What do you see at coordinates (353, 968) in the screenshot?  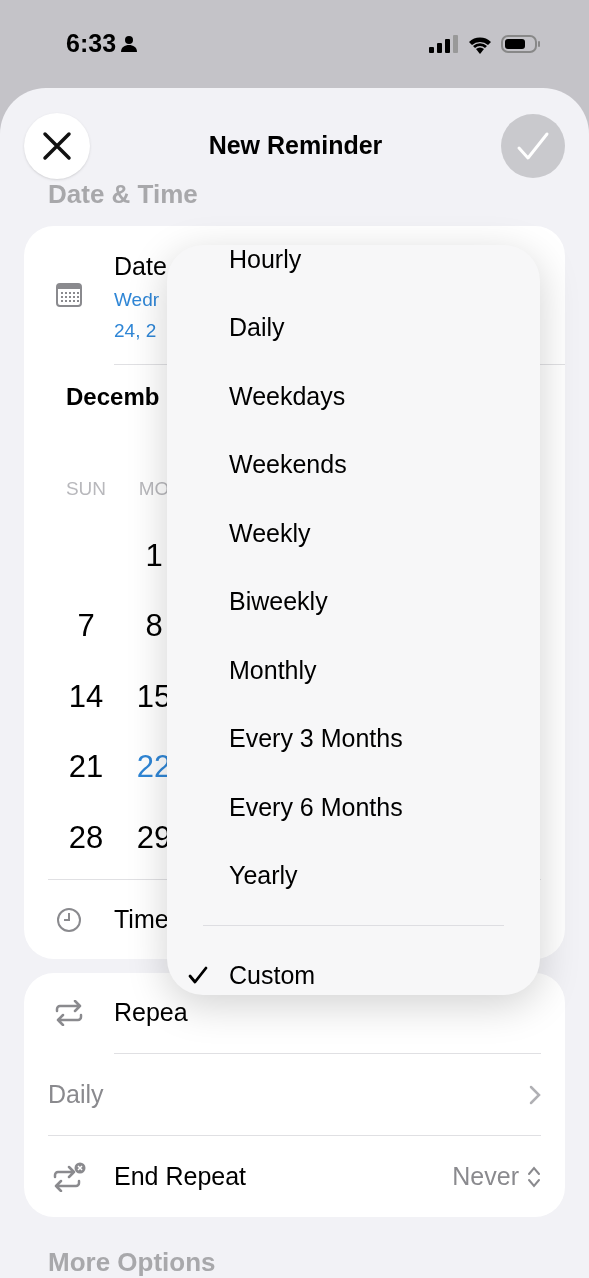 I see `menu-item: Custom` at bounding box center [353, 968].